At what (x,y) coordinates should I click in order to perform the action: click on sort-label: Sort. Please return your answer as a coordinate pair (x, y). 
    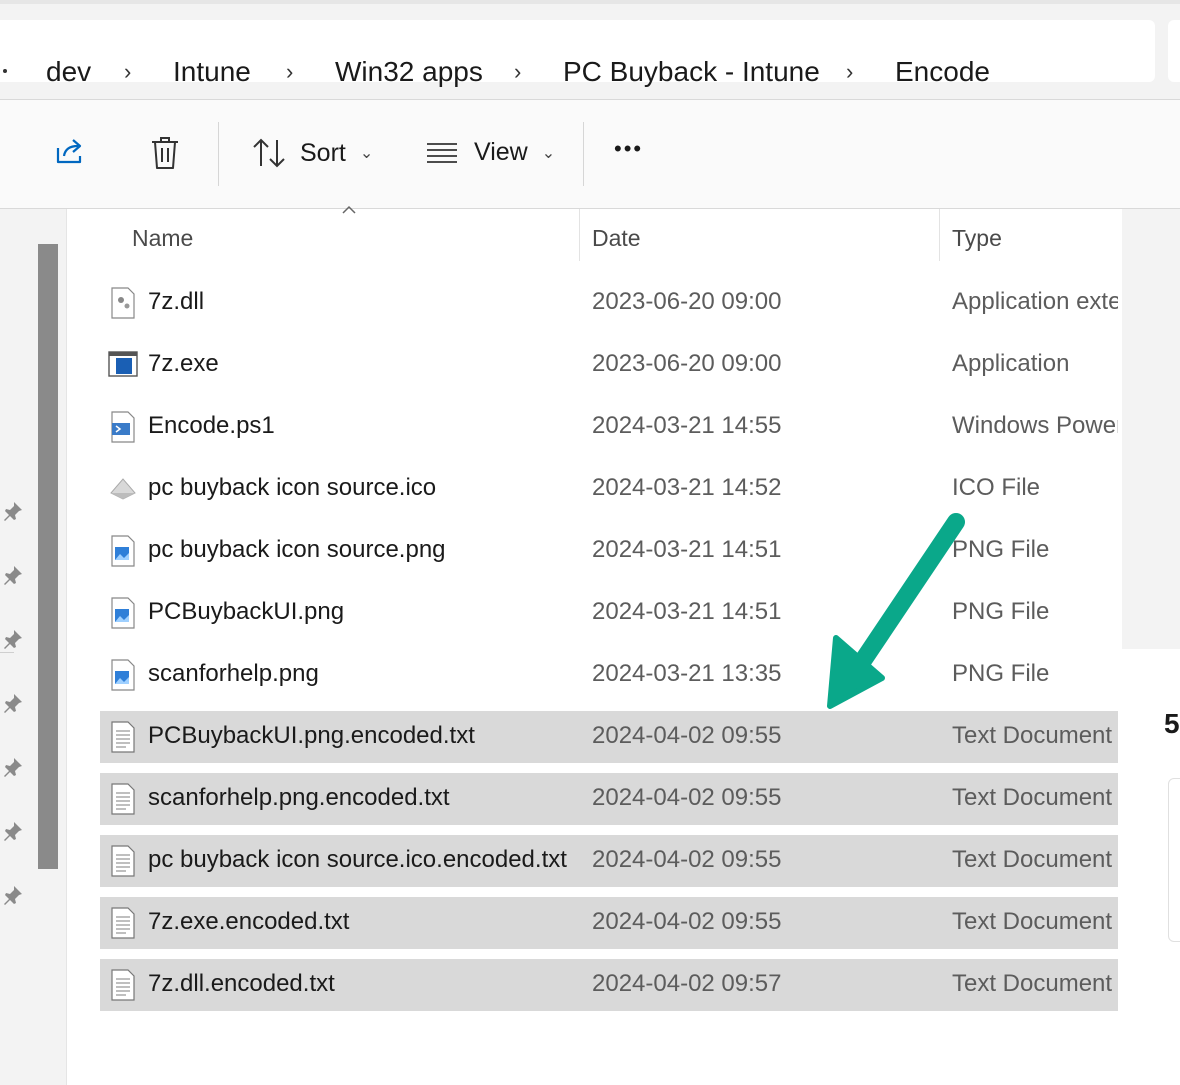
    Looking at the image, I should click on (323, 152).